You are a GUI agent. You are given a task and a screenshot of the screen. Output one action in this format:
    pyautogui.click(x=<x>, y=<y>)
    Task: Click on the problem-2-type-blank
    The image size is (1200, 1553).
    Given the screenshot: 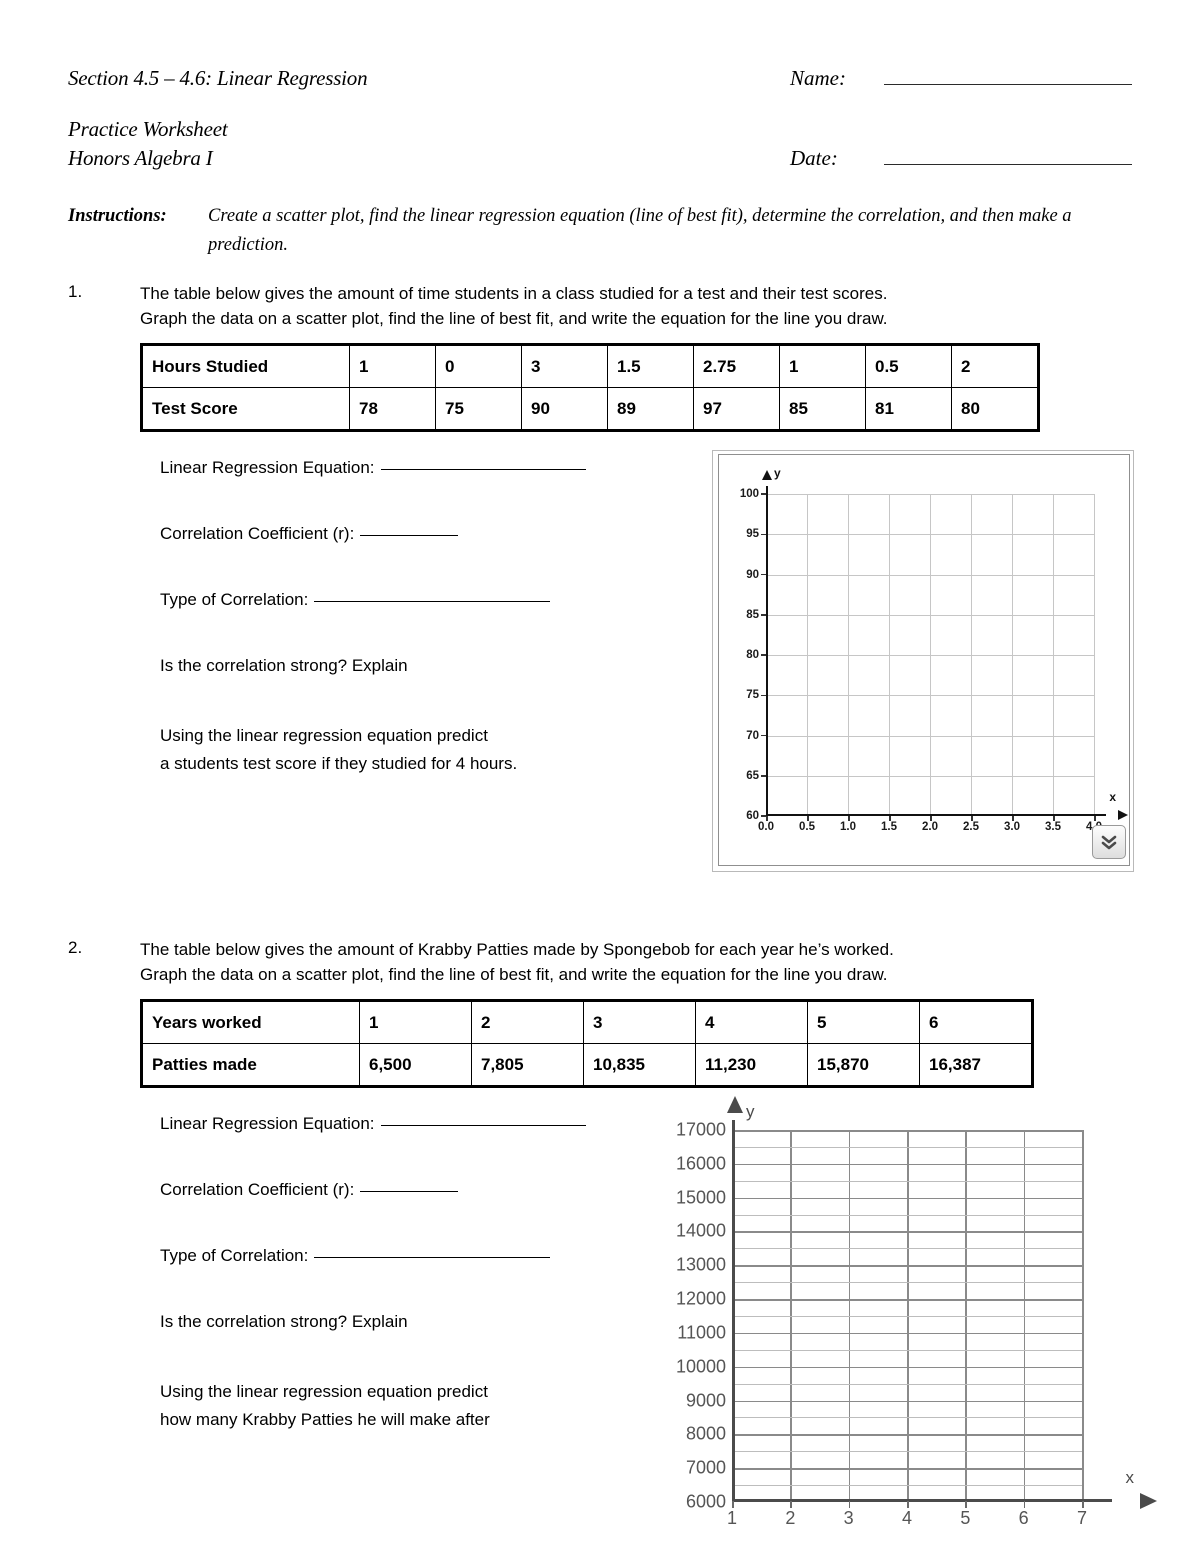 What is the action you would take?
    pyautogui.click(x=432, y=1257)
    